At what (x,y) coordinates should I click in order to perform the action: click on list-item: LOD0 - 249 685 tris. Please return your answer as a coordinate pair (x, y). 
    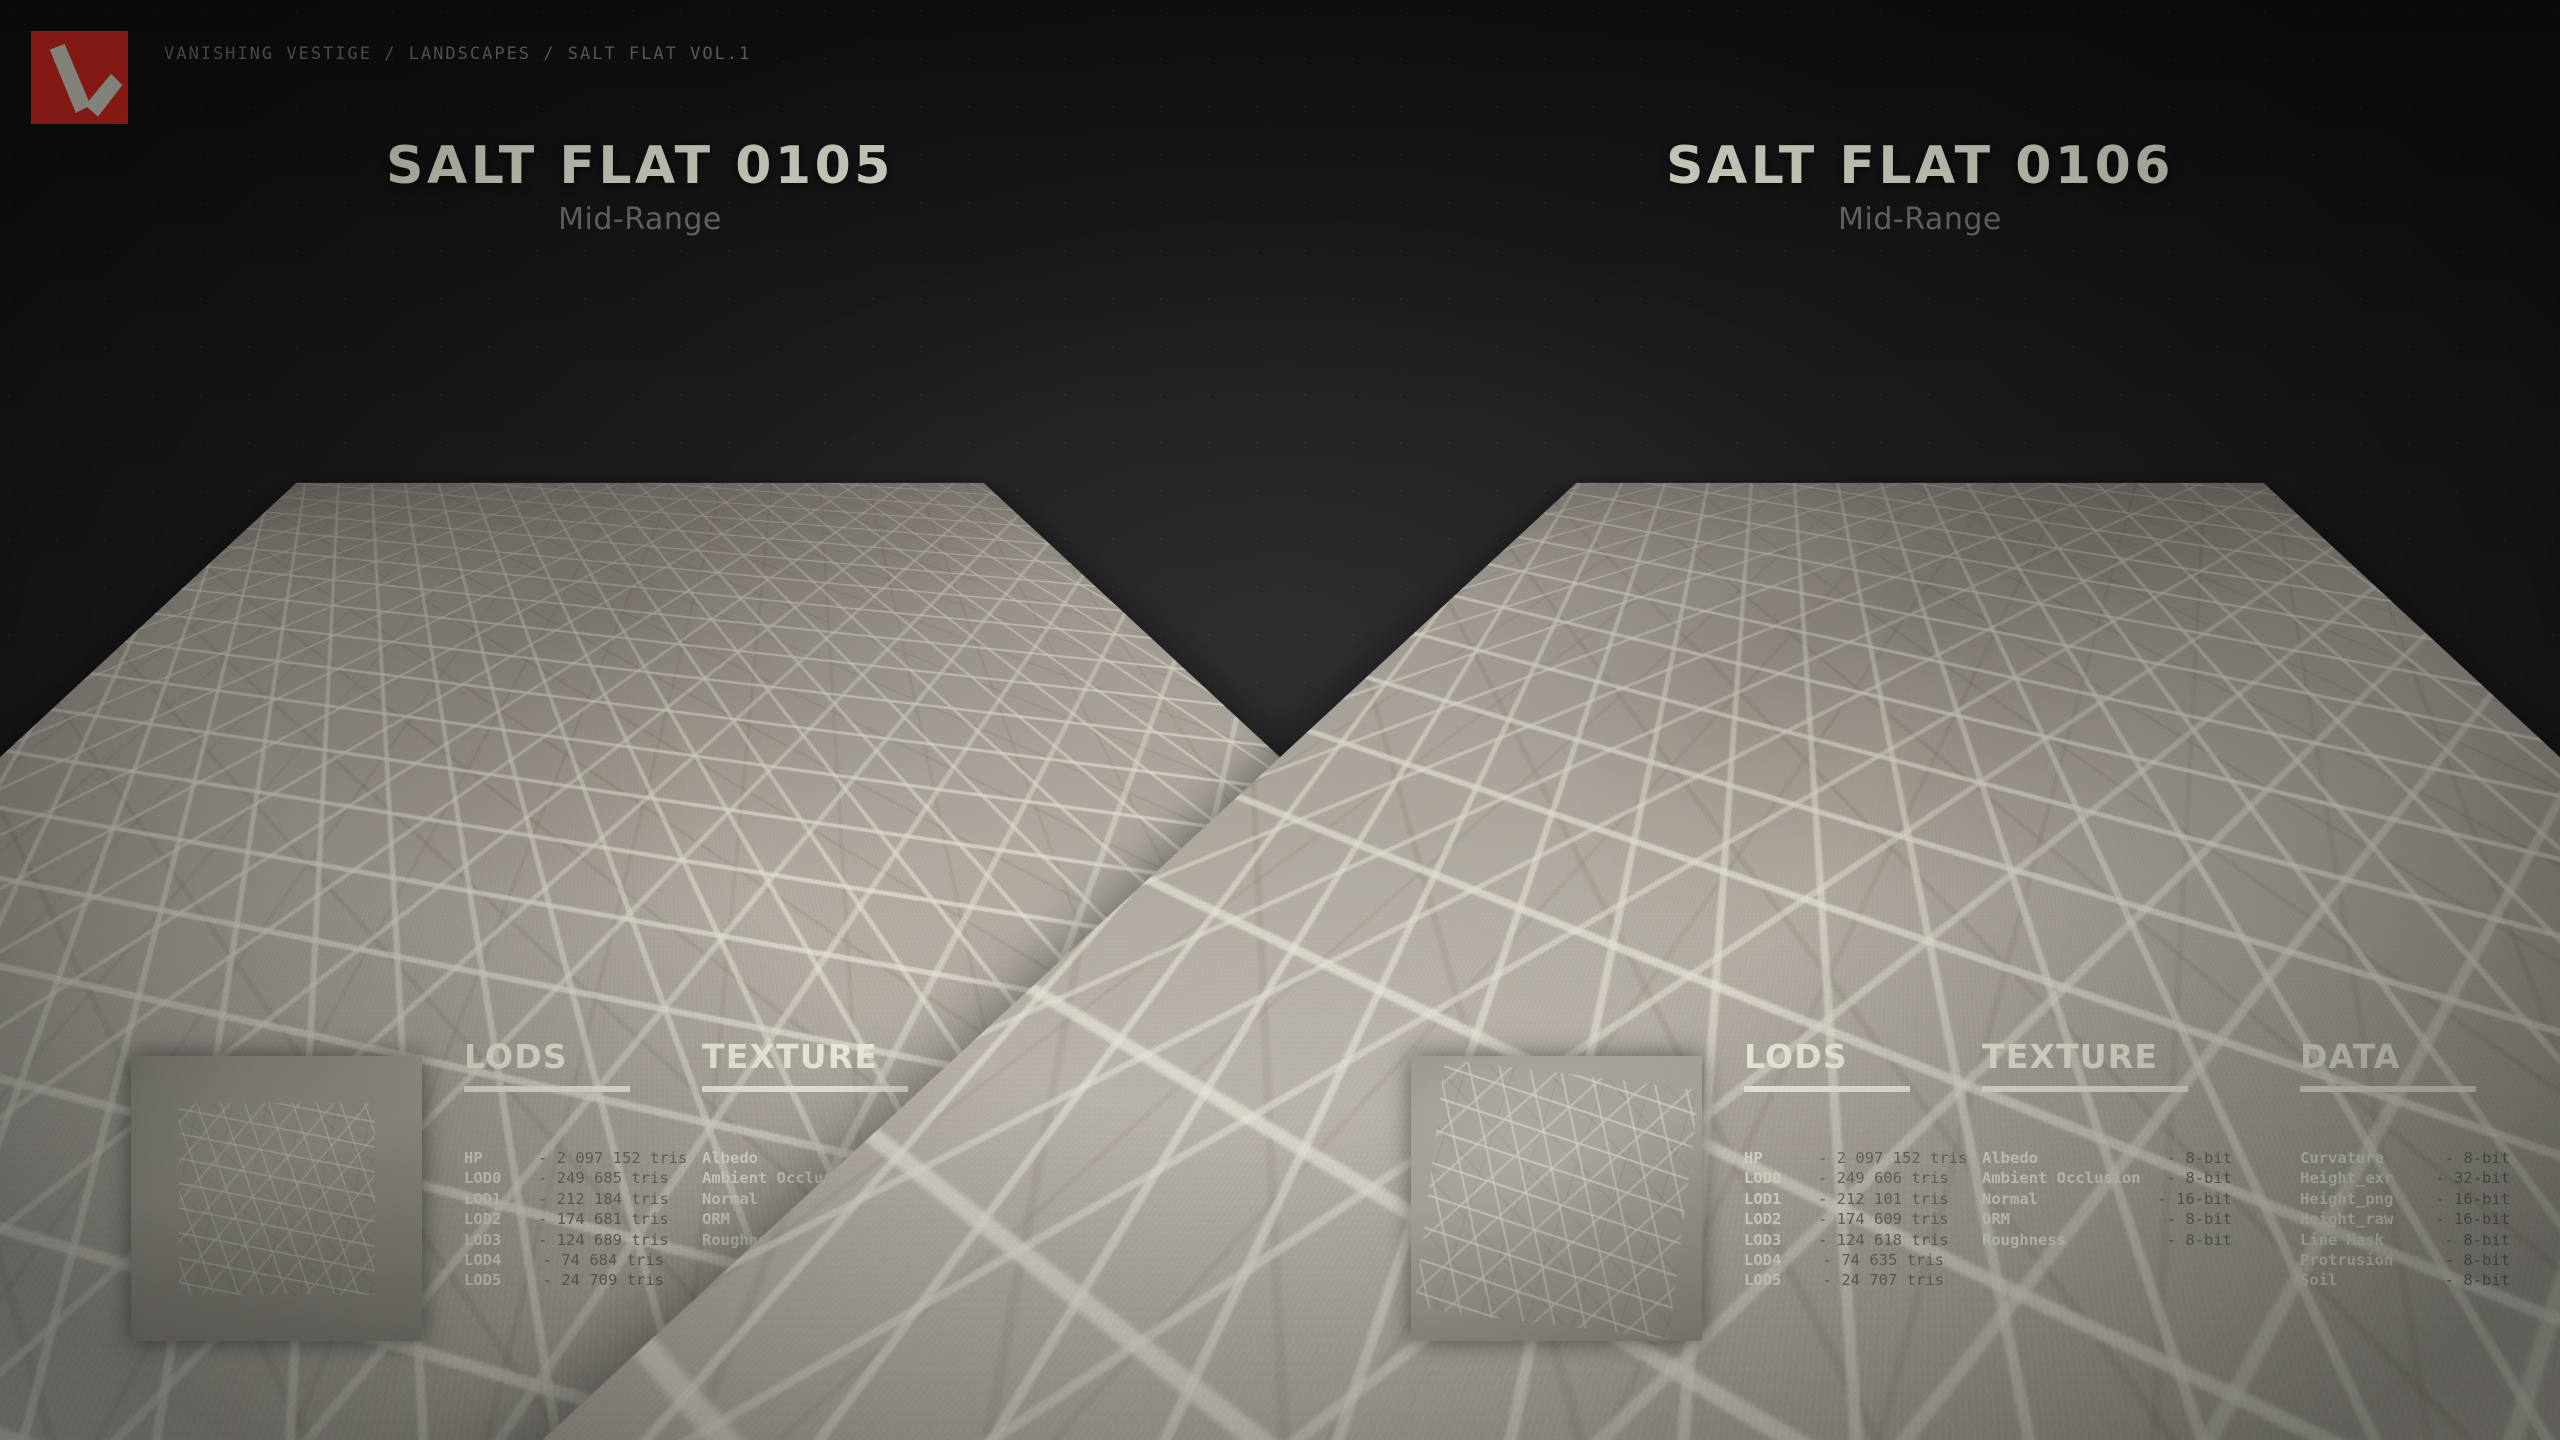
    Looking at the image, I should click on (566, 1178).